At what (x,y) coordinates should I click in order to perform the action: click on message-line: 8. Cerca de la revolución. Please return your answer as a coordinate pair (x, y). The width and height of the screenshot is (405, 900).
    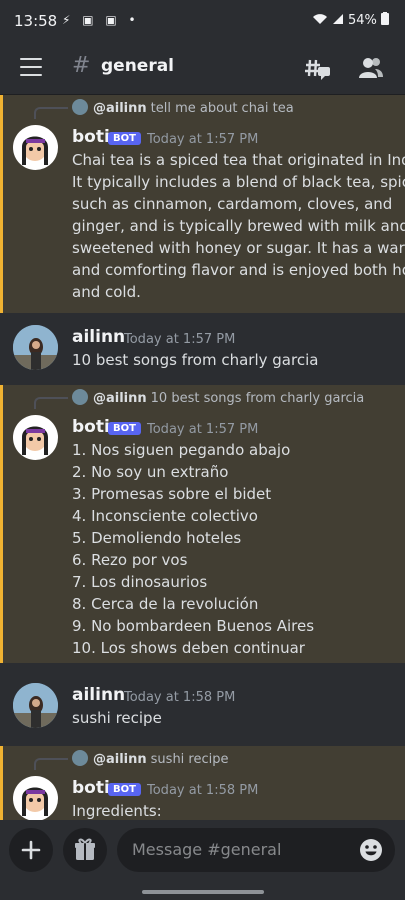
    Looking at the image, I should click on (165, 604).